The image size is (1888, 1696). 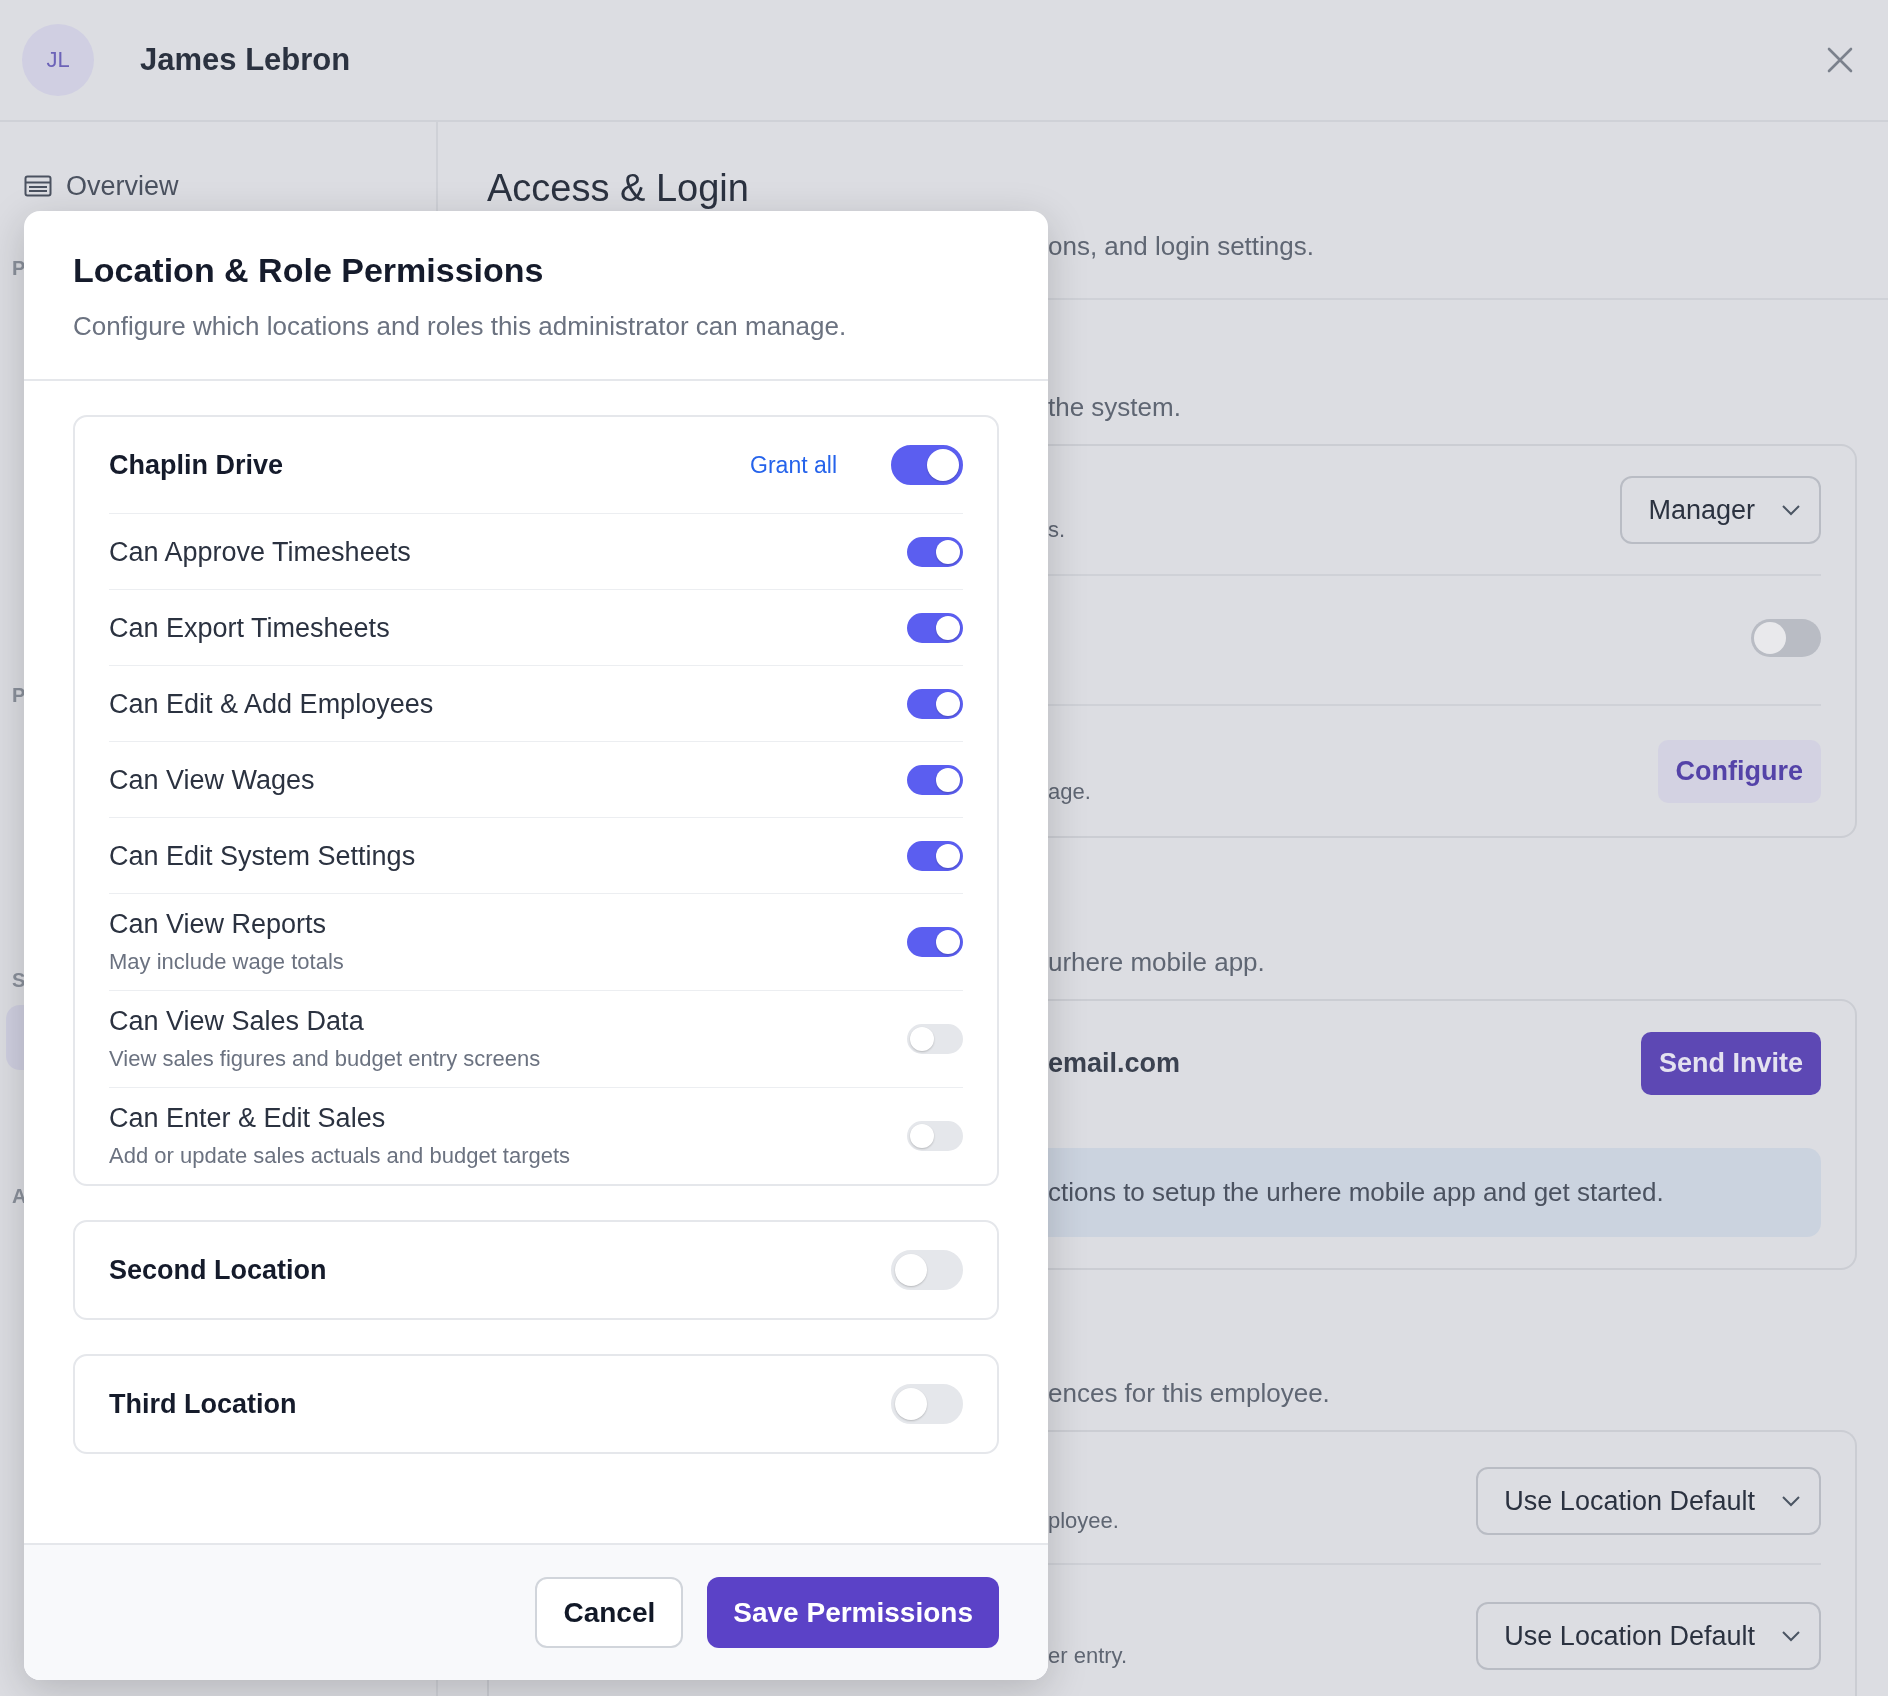 What do you see at coordinates (1114, 407) in the screenshot?
I see `section-description: the system.` at bounding box center [1114, 407].